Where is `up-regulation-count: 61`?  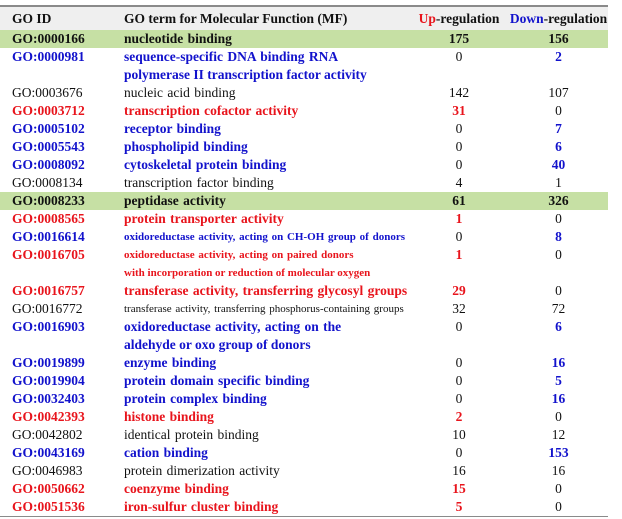 up-regulation-count: 61 is located at coordinates (459, 200).